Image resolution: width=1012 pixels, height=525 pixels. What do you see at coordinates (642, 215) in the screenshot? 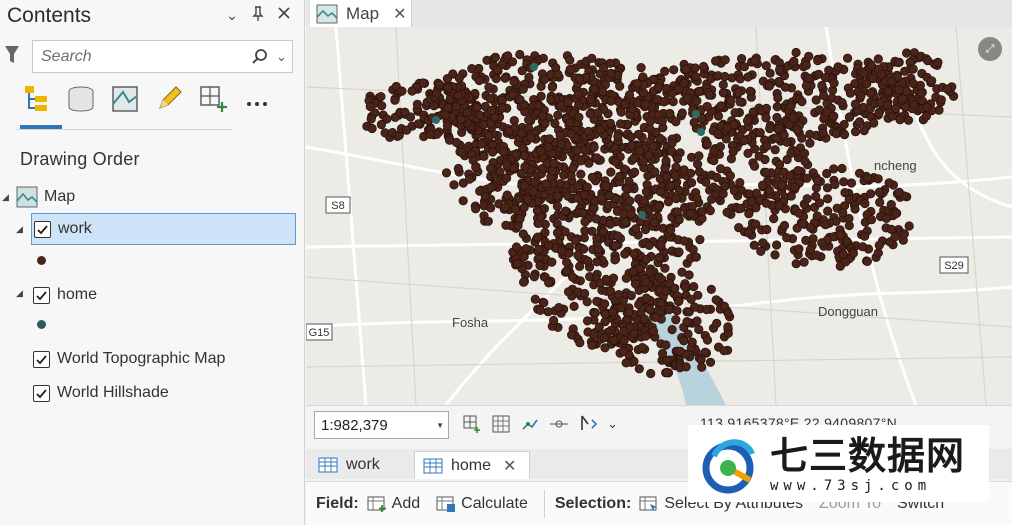
I see `home-point` at bounding box center [642, 215].